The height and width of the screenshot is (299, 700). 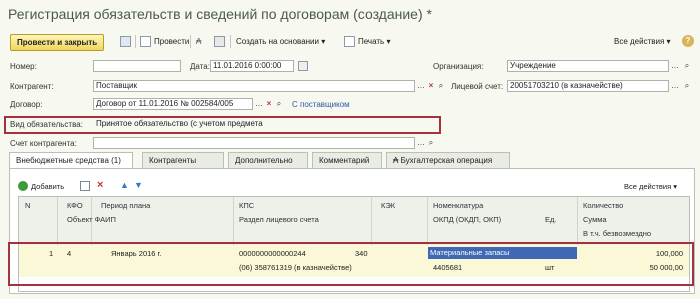 I want to click on organization-label: Организация:, so click(x=458, y=66).